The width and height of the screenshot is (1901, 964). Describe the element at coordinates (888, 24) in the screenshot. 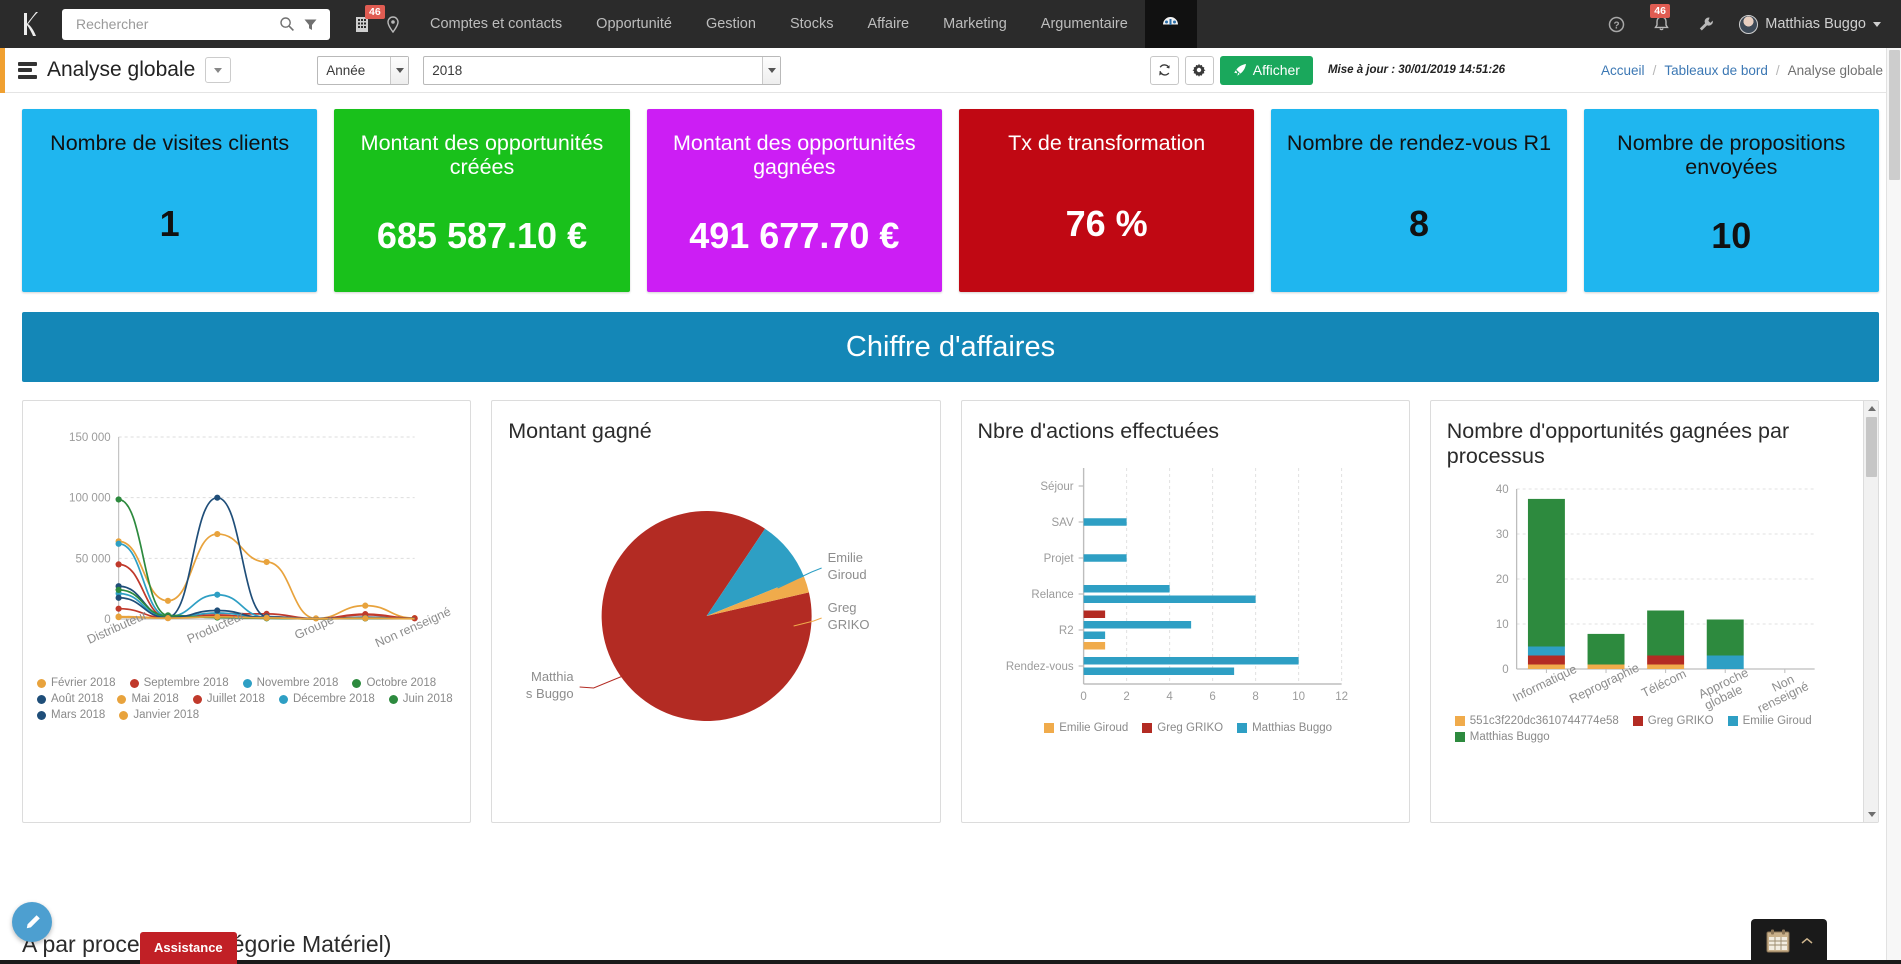

I see `nav-link-affaire: Affaire` at that location.